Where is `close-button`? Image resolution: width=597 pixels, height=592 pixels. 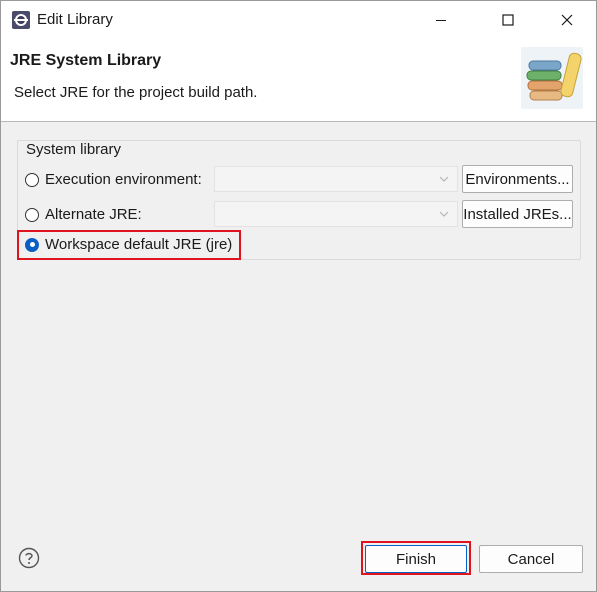
close-button is located at coordinates (567, 20).